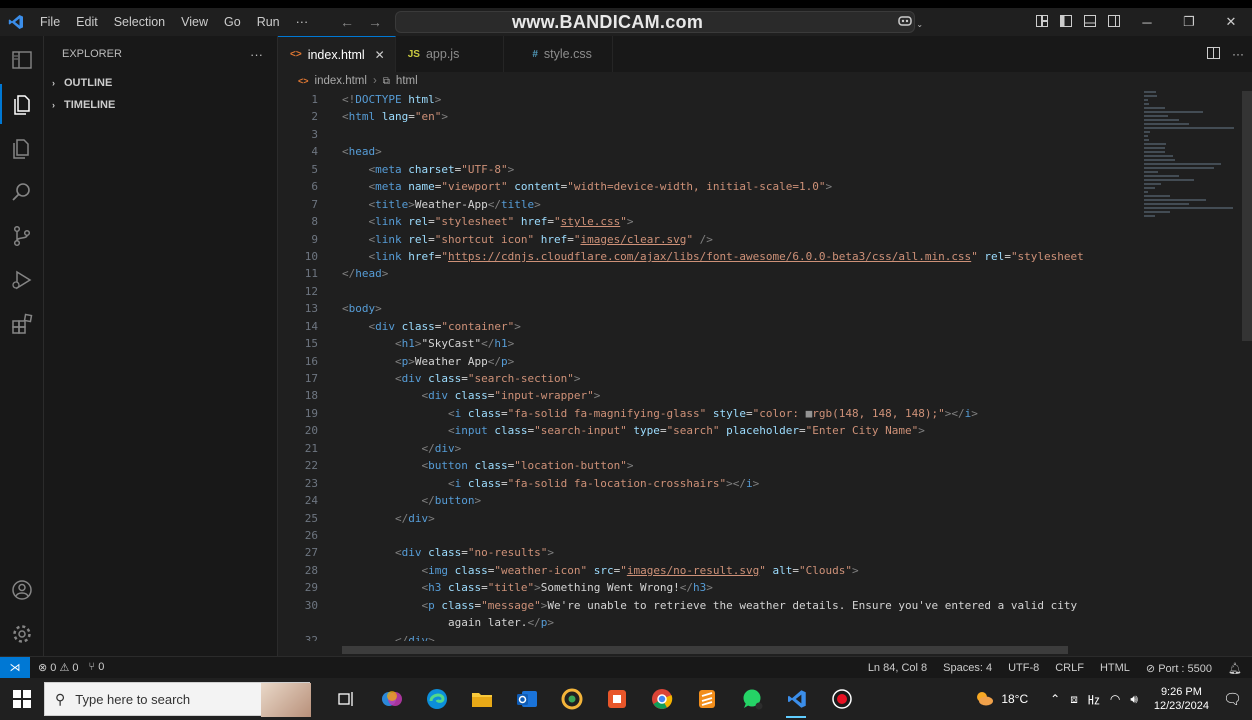 This screenshot has height=720, width=1252. What do you see at coordinates (1231, 22) in the screenshot?
I see `close-window-icon: ✕` at bounding box center [1231, 22].